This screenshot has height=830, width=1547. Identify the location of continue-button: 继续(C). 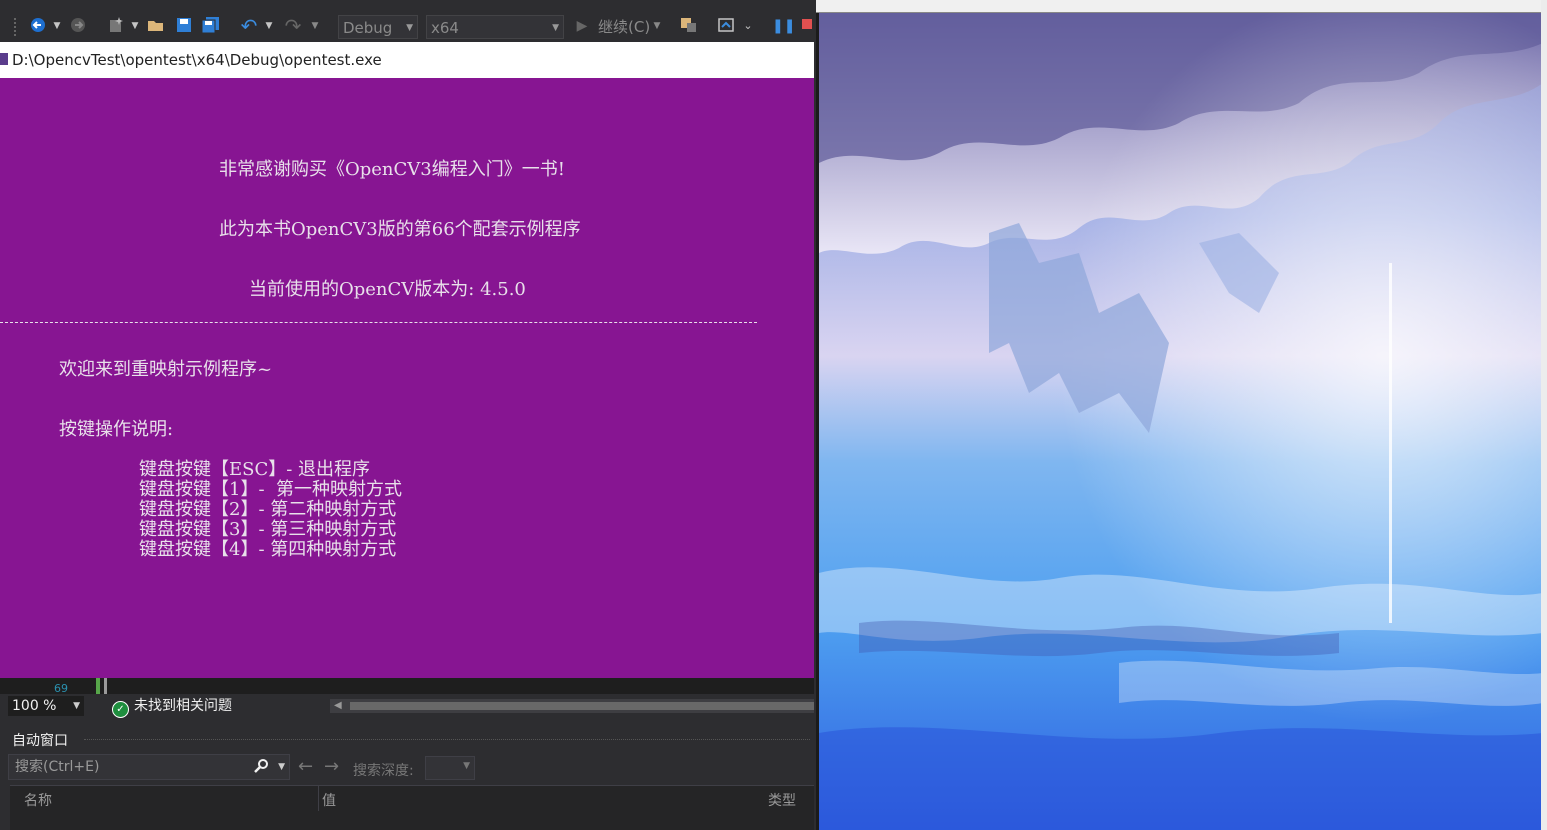
(624, 27).